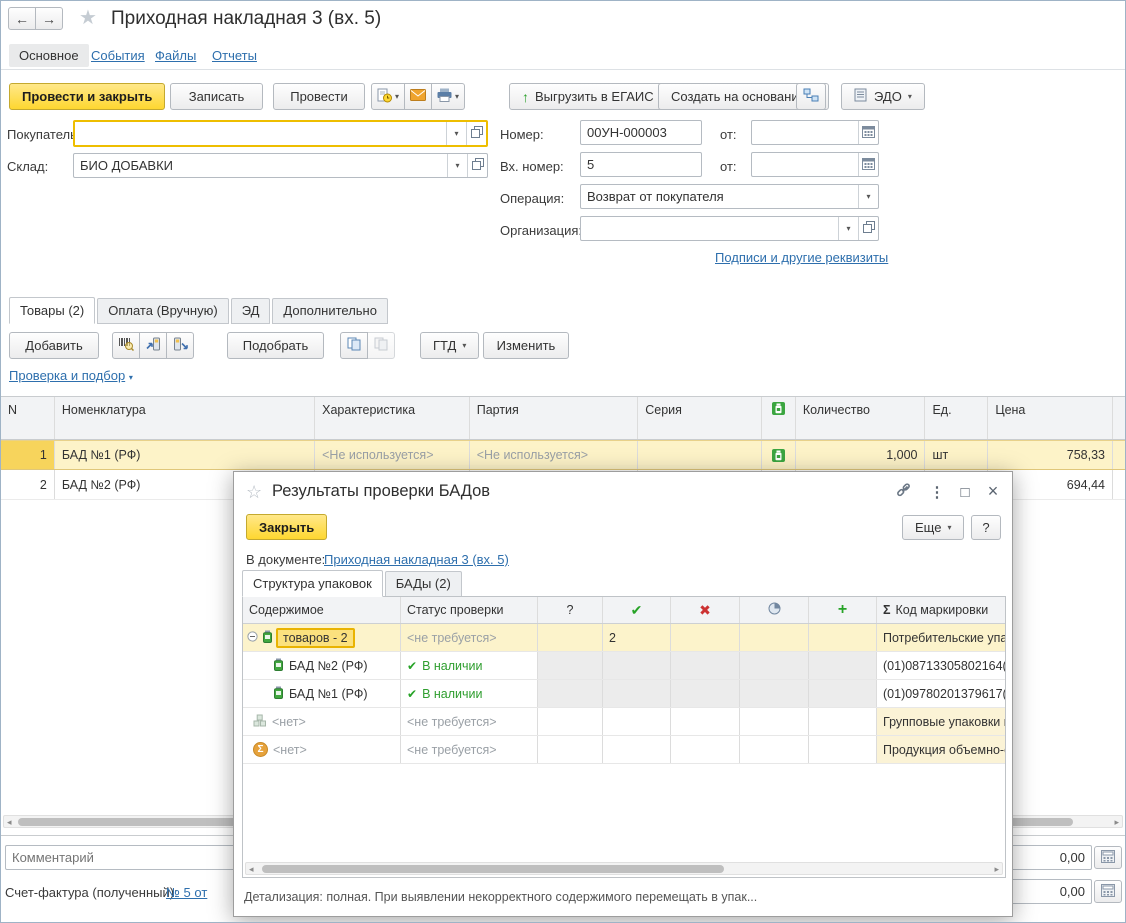 This screenshot has height=923, width=1126. Describe the element at coordinates (180, 345) in the screenshot. I see `tsd-unload-button` at that location.